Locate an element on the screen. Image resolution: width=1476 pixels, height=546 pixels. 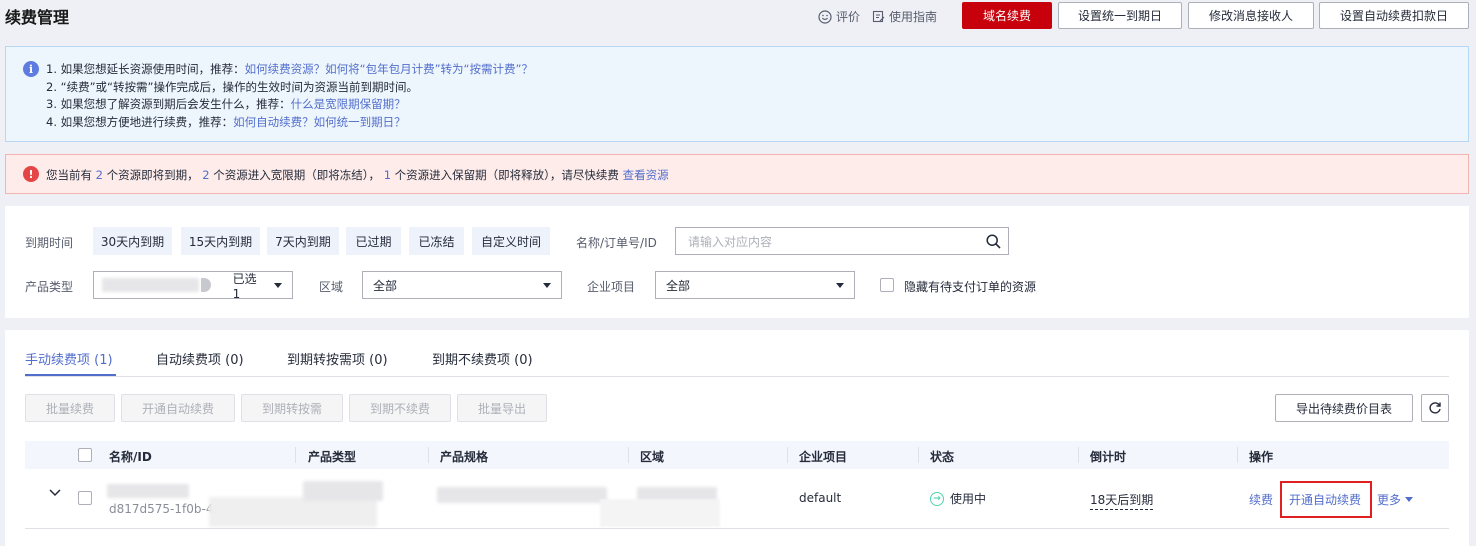
hide-pending-label: 隐藏有待支付订单的资源 is located at coordinates (970, 287).